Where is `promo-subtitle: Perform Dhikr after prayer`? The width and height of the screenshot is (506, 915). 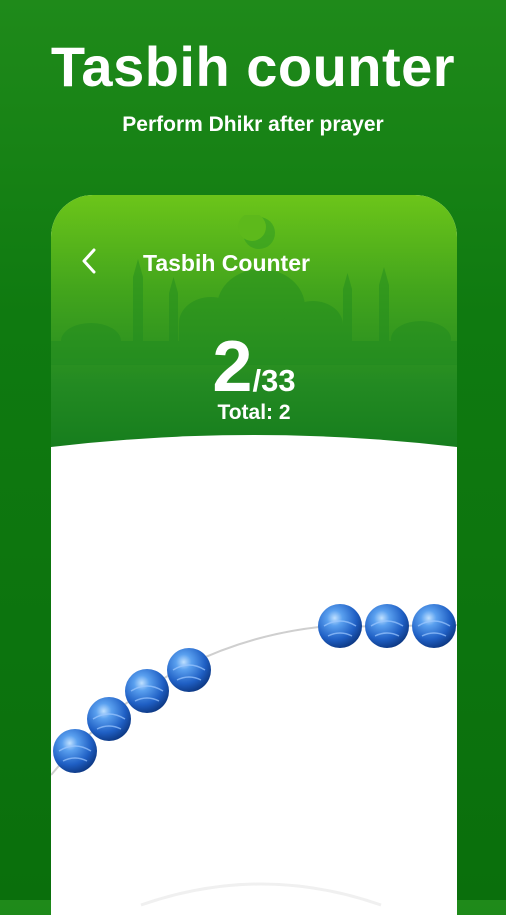
promo-subtitle: Perform Dhikr after prayer is located at coordinates (253, 124).